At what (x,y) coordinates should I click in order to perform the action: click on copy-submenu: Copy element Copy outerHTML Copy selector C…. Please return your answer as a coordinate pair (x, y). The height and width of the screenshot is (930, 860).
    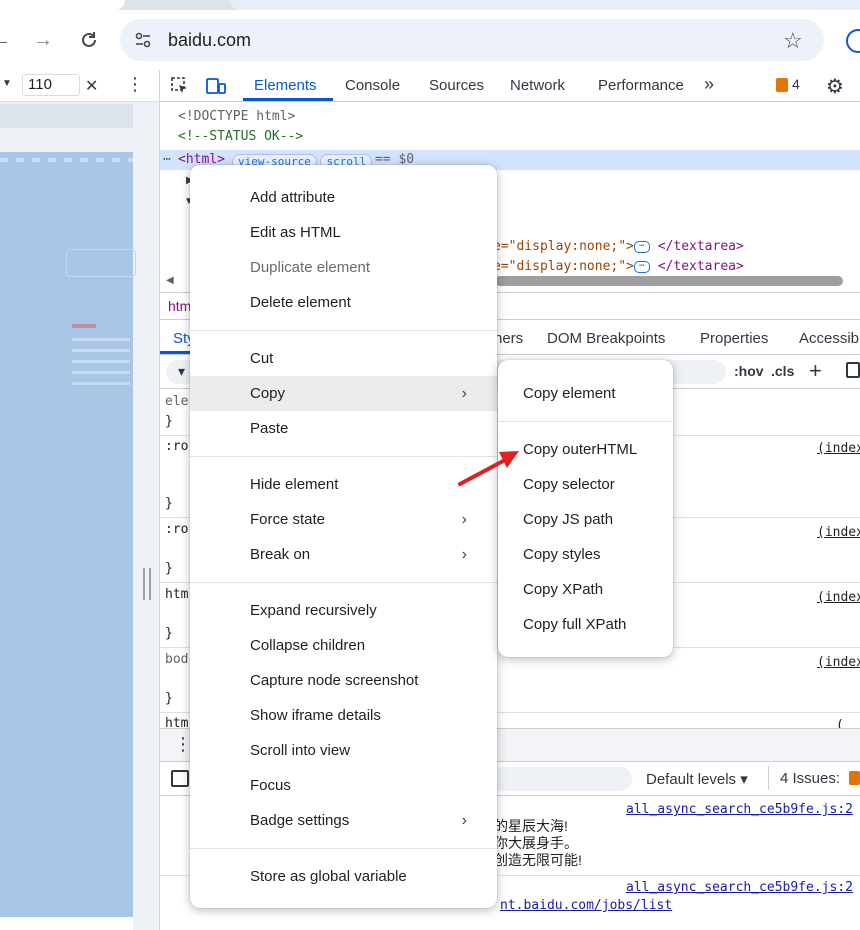
    Looking at the image, I should click on (585, 508).